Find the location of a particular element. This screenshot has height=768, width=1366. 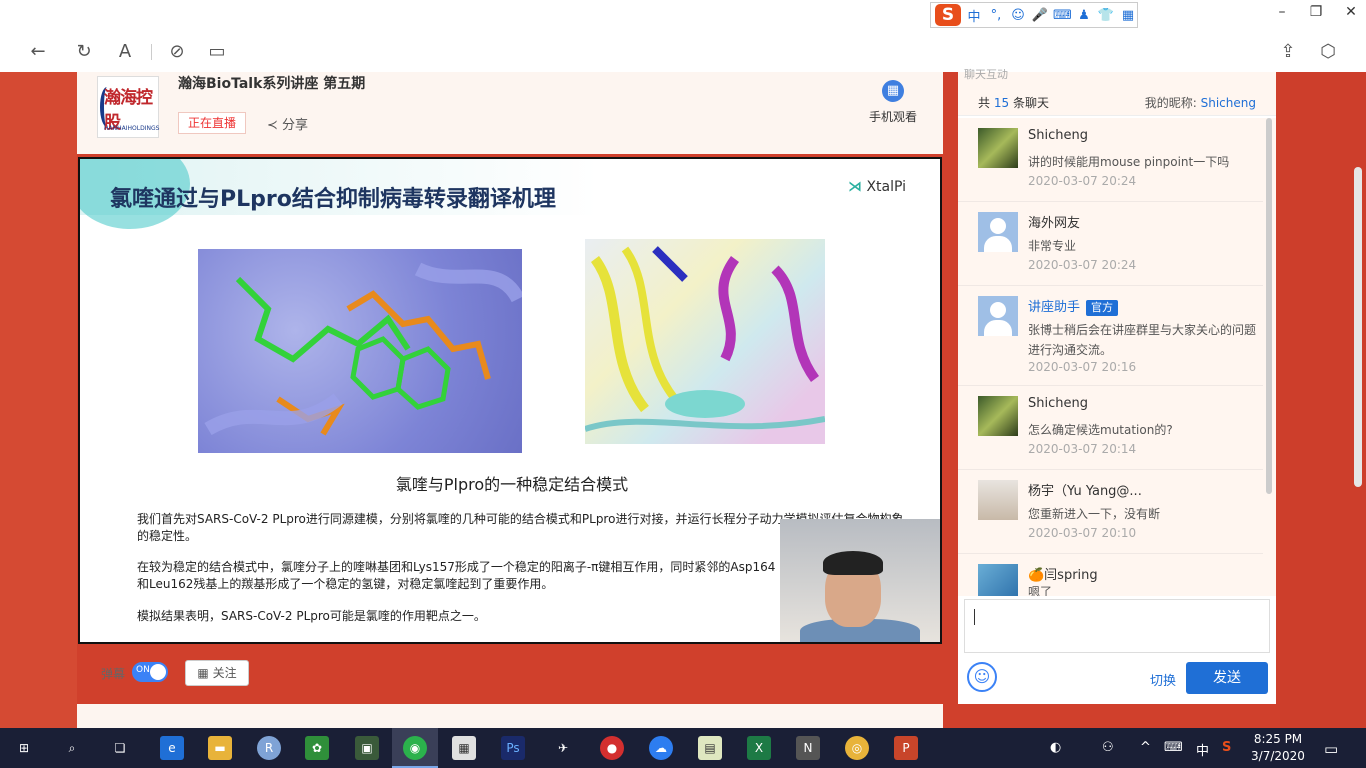

app-green-icon: ✿ is located at coordinates (317, 748).